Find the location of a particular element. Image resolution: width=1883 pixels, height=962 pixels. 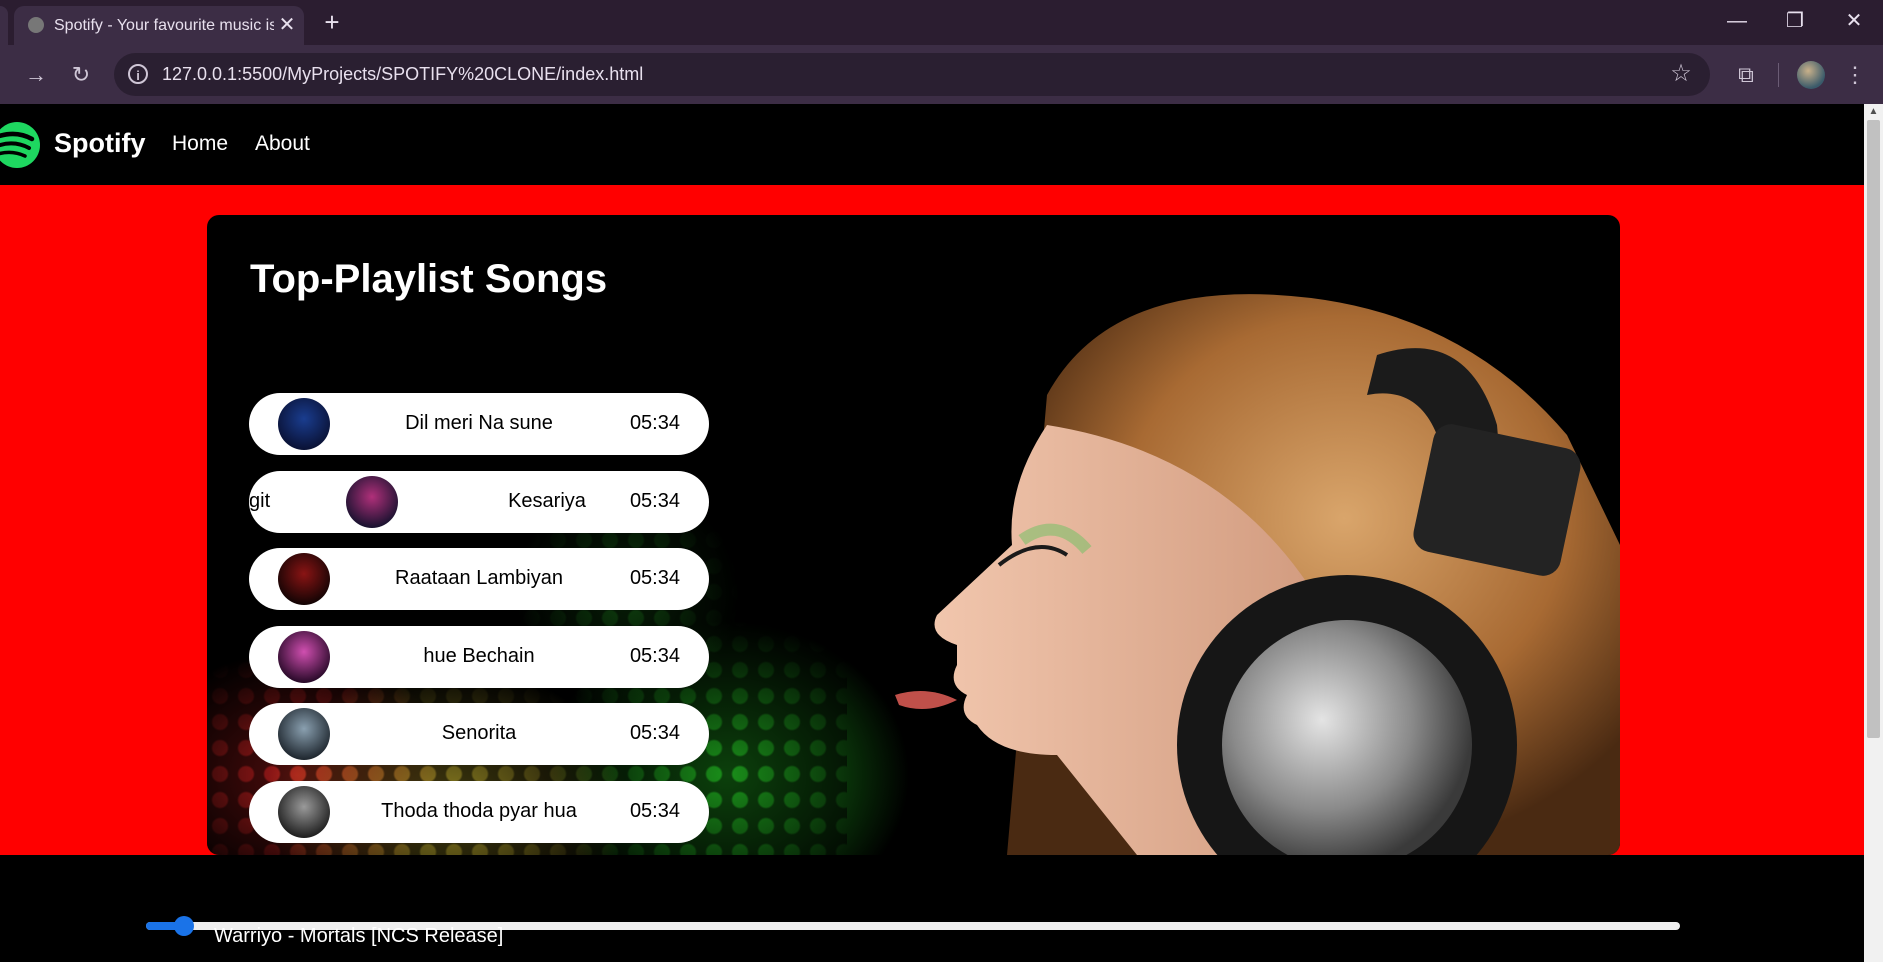

song-item: git Kesariya 05:34 is located at coordinates (479, 501).